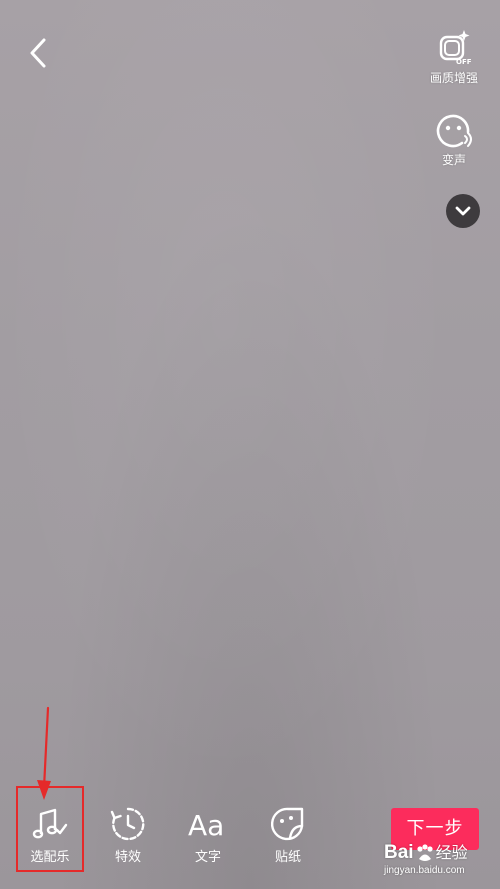 The image size is (500, 889). Describe the element at coordinates (207, 857) in the screenshot. I see `text-label: 文字` at that location.